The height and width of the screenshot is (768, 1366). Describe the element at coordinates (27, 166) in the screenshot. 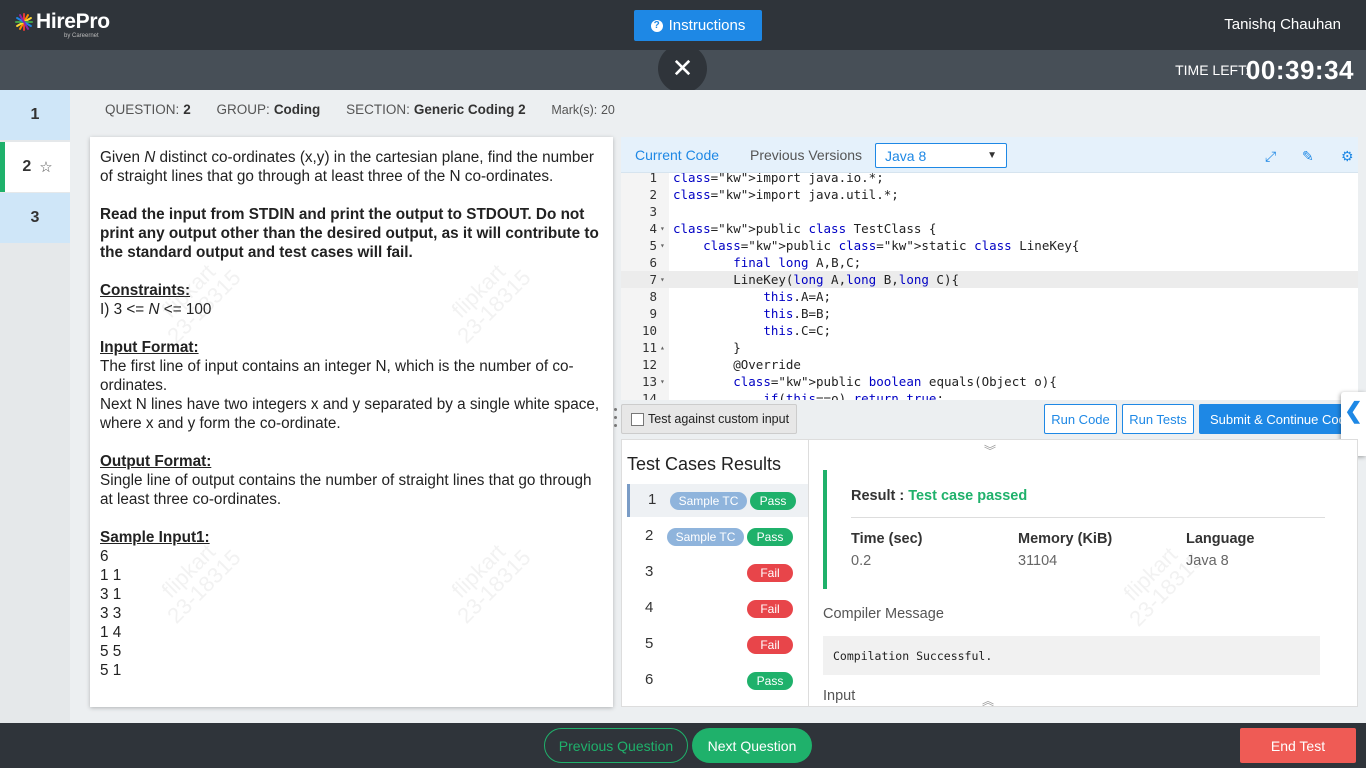

I see `question-number: 2` at that location.